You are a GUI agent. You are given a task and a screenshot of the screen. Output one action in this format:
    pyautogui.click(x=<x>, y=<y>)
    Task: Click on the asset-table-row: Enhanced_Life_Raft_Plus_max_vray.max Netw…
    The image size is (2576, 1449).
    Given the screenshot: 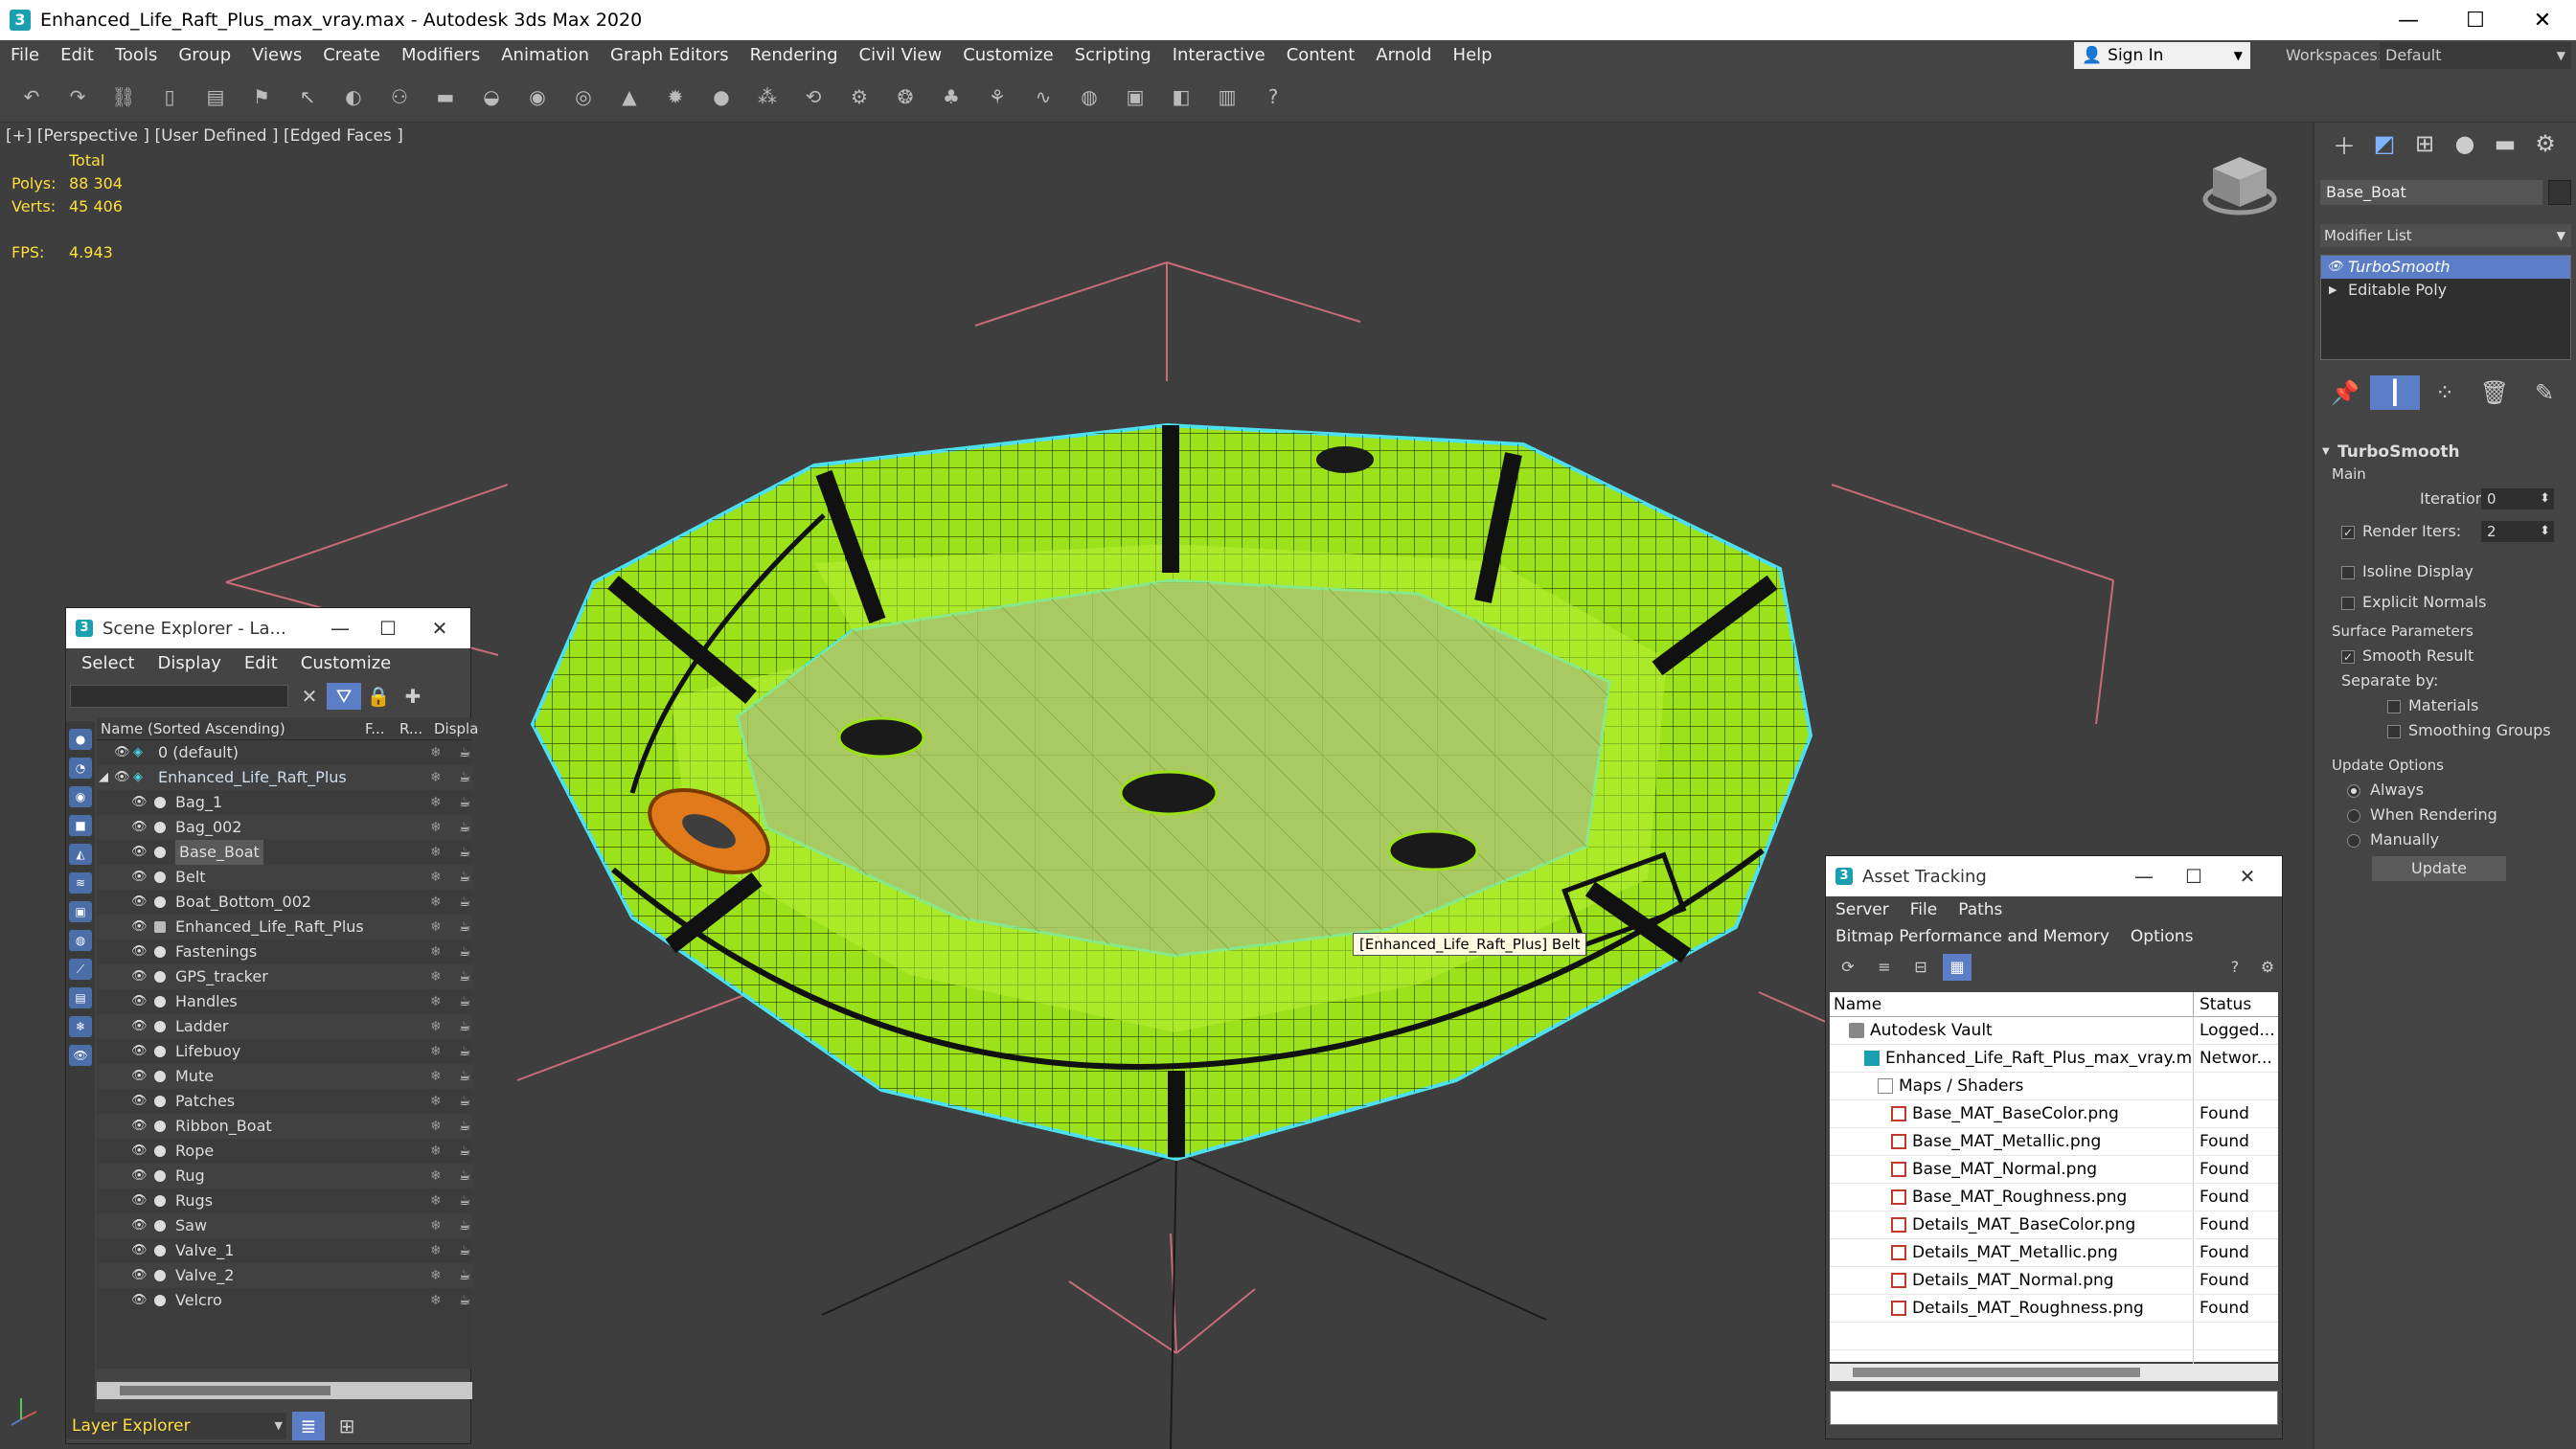 What is the action you would take?
    pyautogui.click(x=2054, y=1059)
    